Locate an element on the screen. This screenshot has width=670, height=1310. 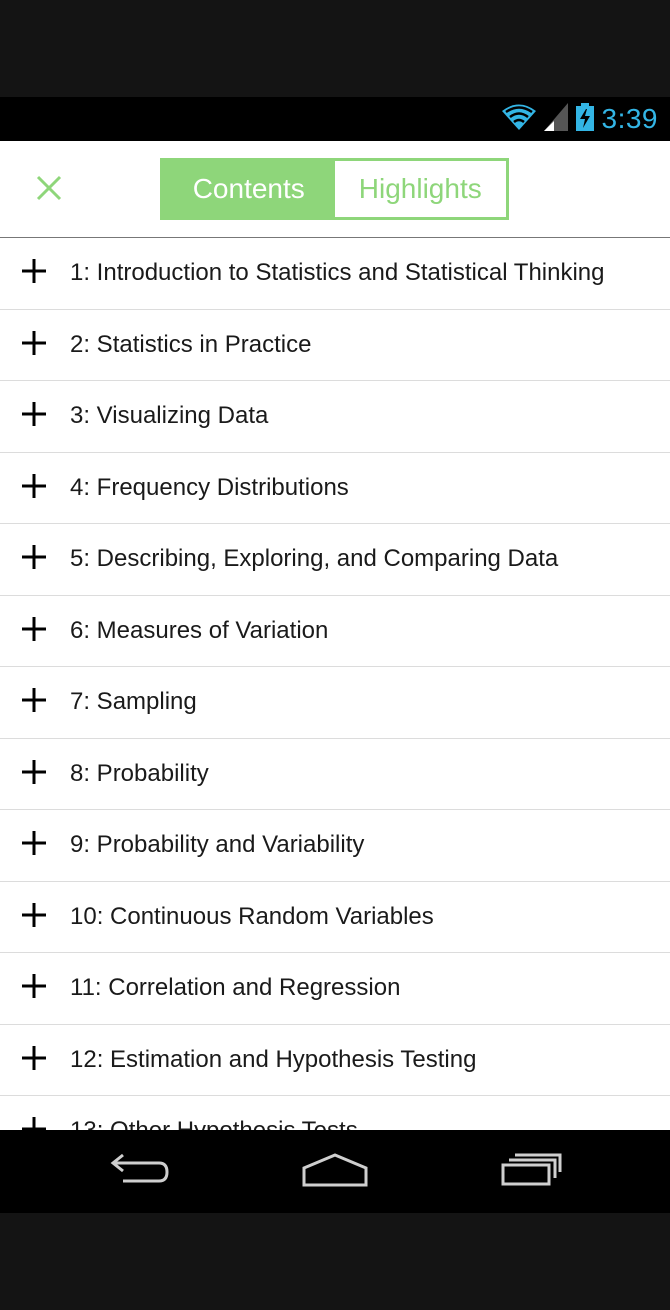
chapter-row: 8: Probability is located at coordinates (335, 774).